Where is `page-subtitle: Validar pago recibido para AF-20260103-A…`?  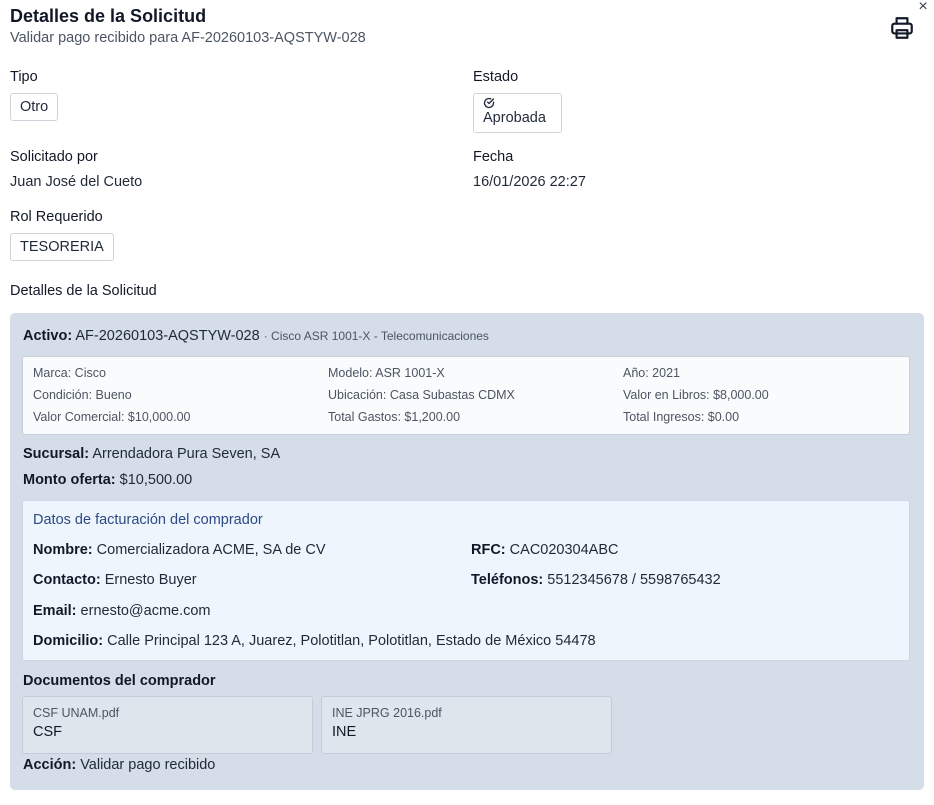
page-subtitle: Validar pago recibido para AF-20260103-A… is located at coordinates (188, 38).